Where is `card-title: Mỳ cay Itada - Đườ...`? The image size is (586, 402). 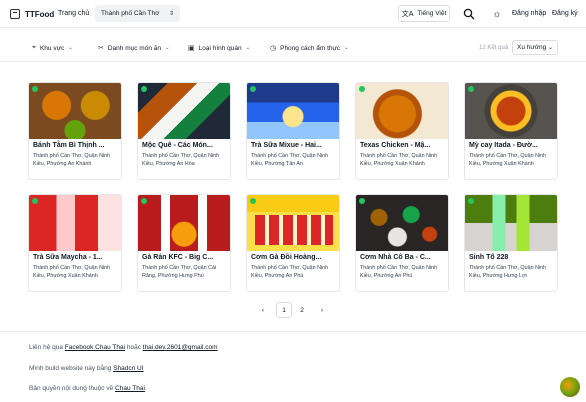 card-title: Mỳ cay Itada - Đườ... is located at coordinates (503, 145).